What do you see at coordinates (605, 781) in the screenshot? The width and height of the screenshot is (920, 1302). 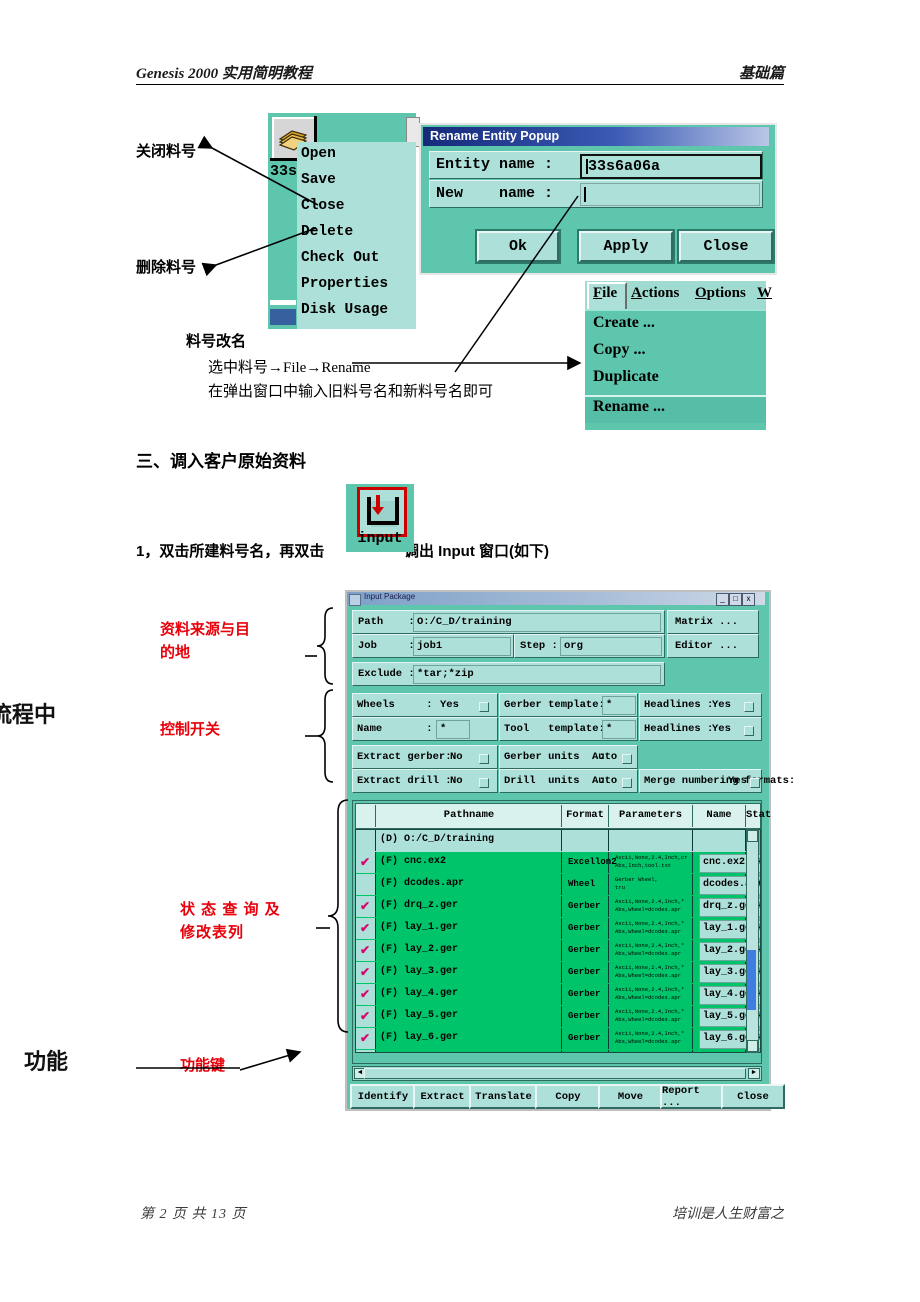 I see `drill-units-value: Auto` at bounding box center [605, 781].